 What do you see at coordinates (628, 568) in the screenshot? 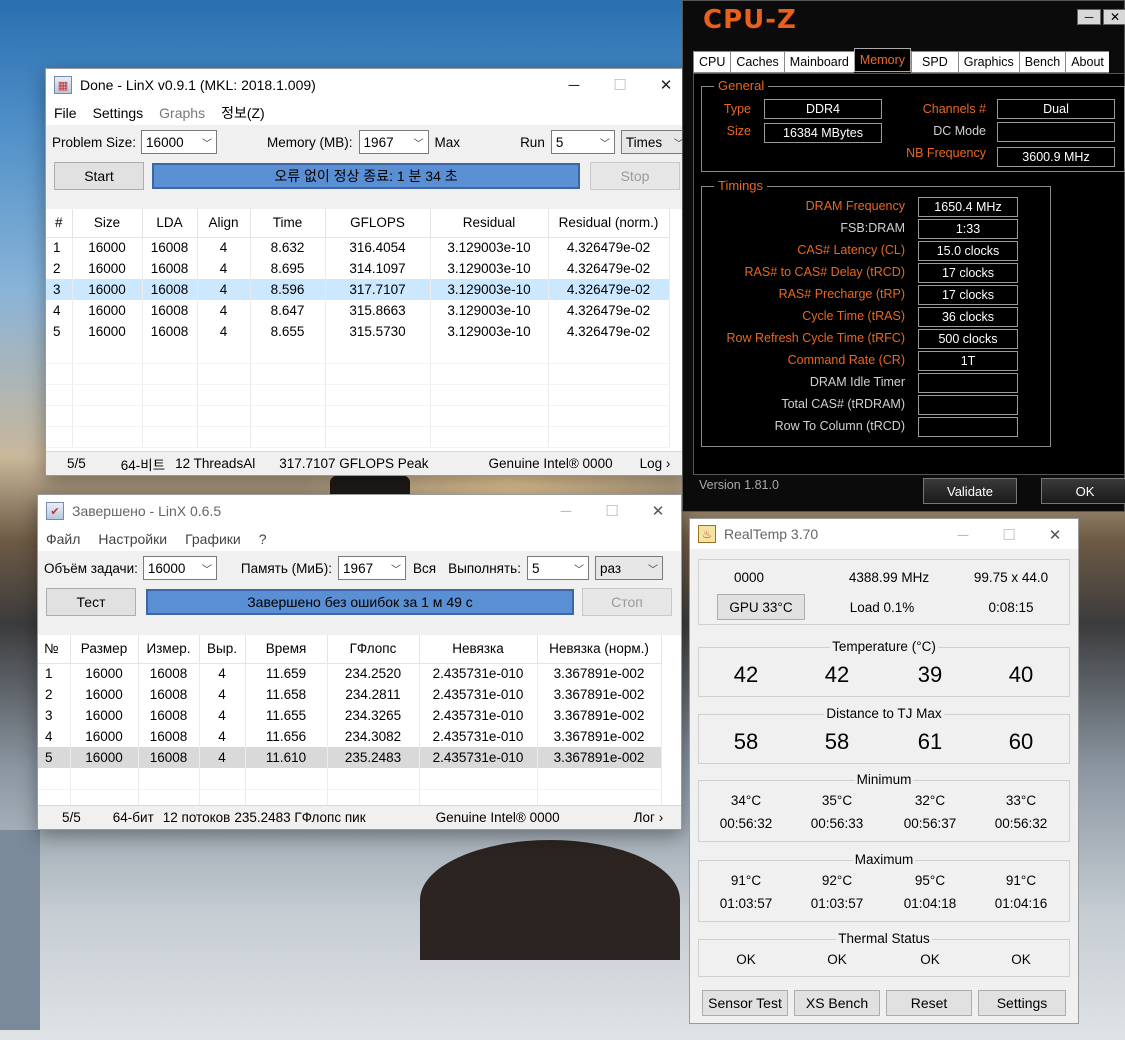
I see `run-unit-select: раз ﹀` at bounding box center [628, 568].